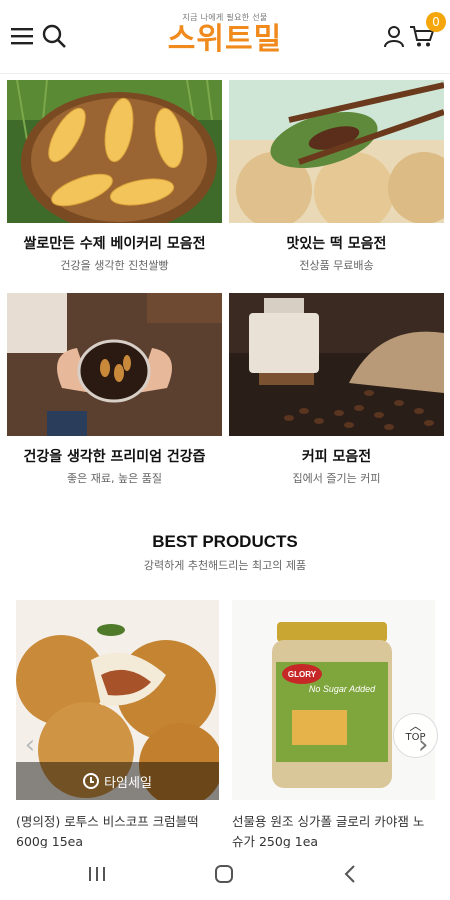 The height and width of the screenshot is (900, 450). What do you see at coordinates (436, 22) in the screenshot?
I see `cart-count-badge: 0` at bounding box center [436, 22].